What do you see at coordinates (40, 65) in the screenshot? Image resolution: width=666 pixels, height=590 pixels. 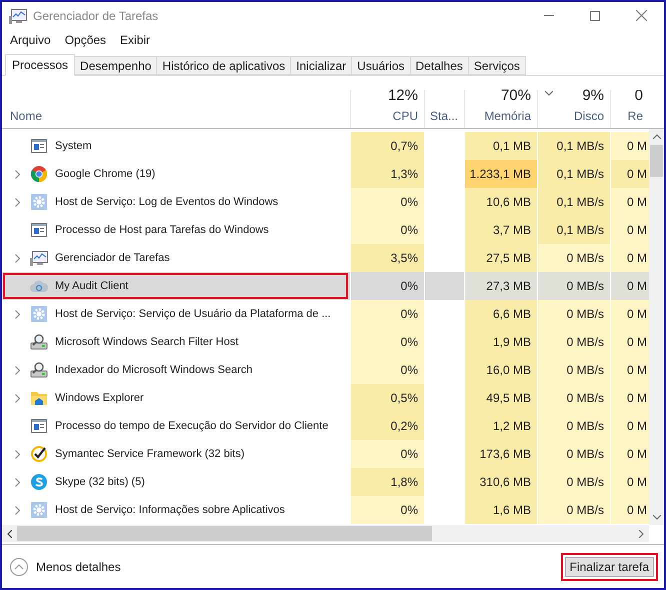 I see `tab: Processos` at bounding box center [40, 65].